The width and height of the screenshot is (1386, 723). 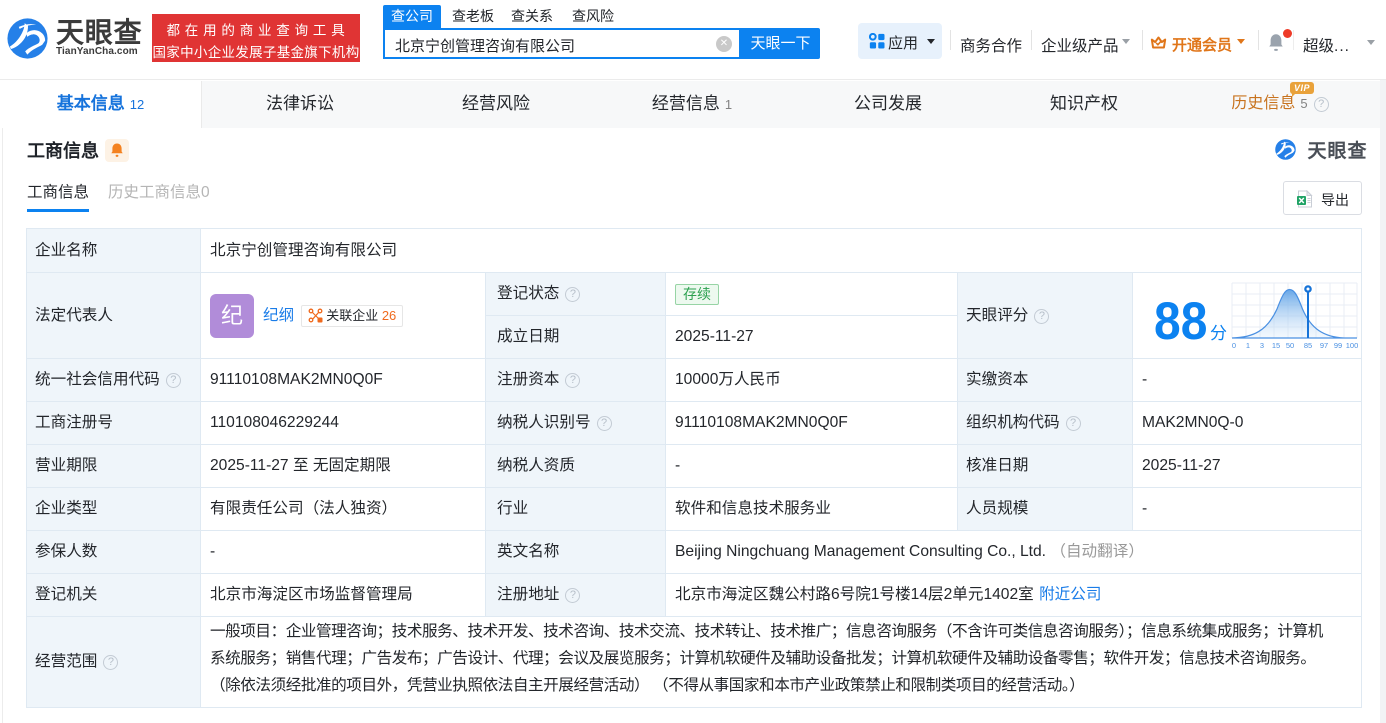 What do you see at coordinates (1262, 345) in the screenshot?
I see `svg-text: 3` at bounding box center [1262, 345].